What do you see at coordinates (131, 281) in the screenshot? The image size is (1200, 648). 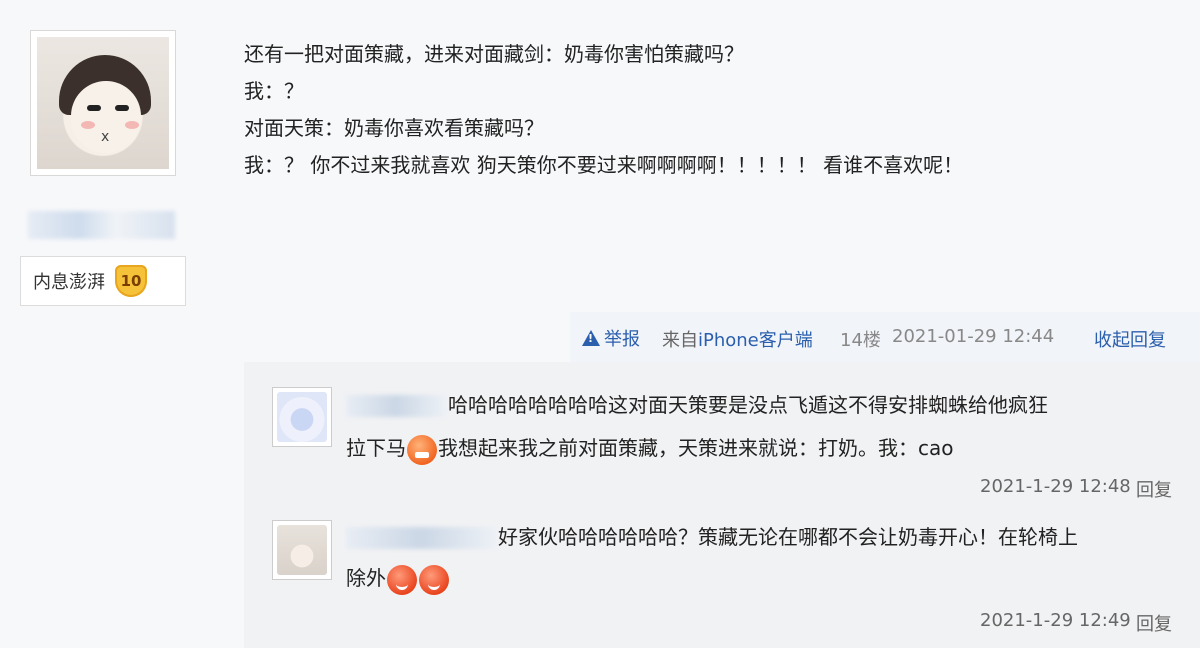 I see `level-shield-icon: 10` at bounding box center [131, 281].